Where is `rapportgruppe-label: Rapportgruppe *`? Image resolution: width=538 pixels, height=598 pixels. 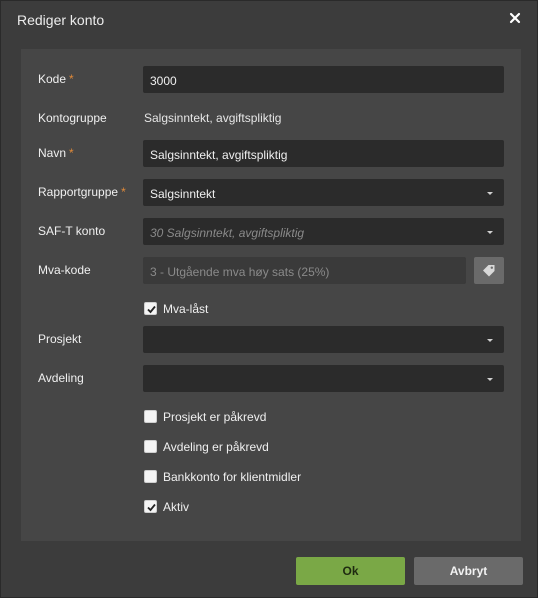 rapportgruppe-label: Rapportgruppe * is located at coordinates (82, 192).